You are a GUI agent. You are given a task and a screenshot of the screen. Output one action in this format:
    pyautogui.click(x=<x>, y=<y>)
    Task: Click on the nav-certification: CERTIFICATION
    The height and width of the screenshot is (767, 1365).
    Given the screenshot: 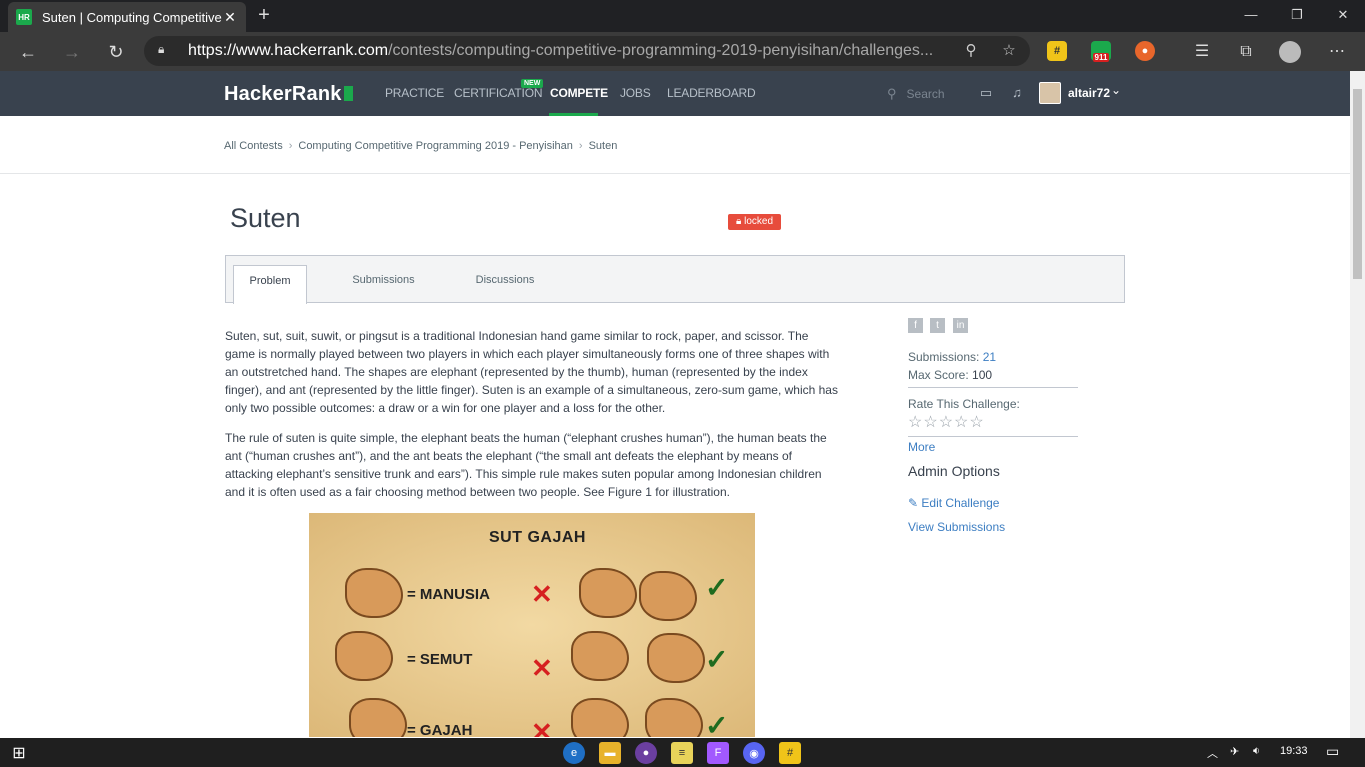 What is the action you would take?
    pyautogui.click(x=498, y=93)
    